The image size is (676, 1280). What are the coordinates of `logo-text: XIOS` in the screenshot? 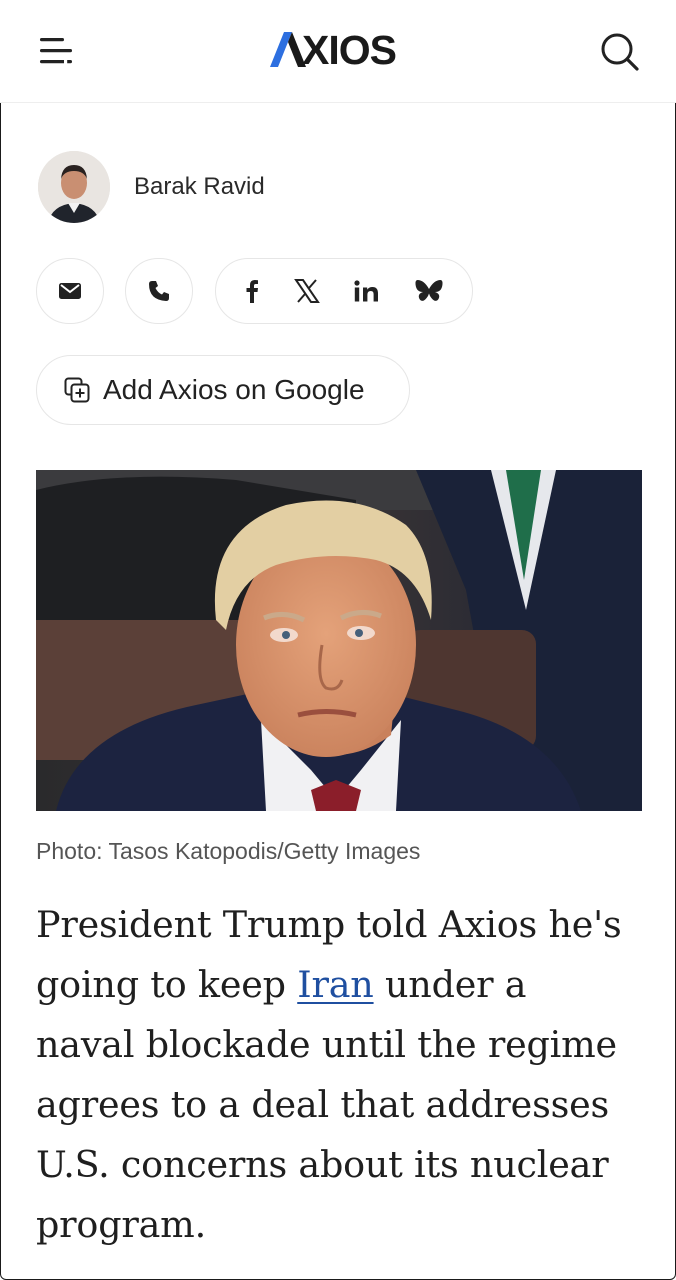 It's located at (349, 49).